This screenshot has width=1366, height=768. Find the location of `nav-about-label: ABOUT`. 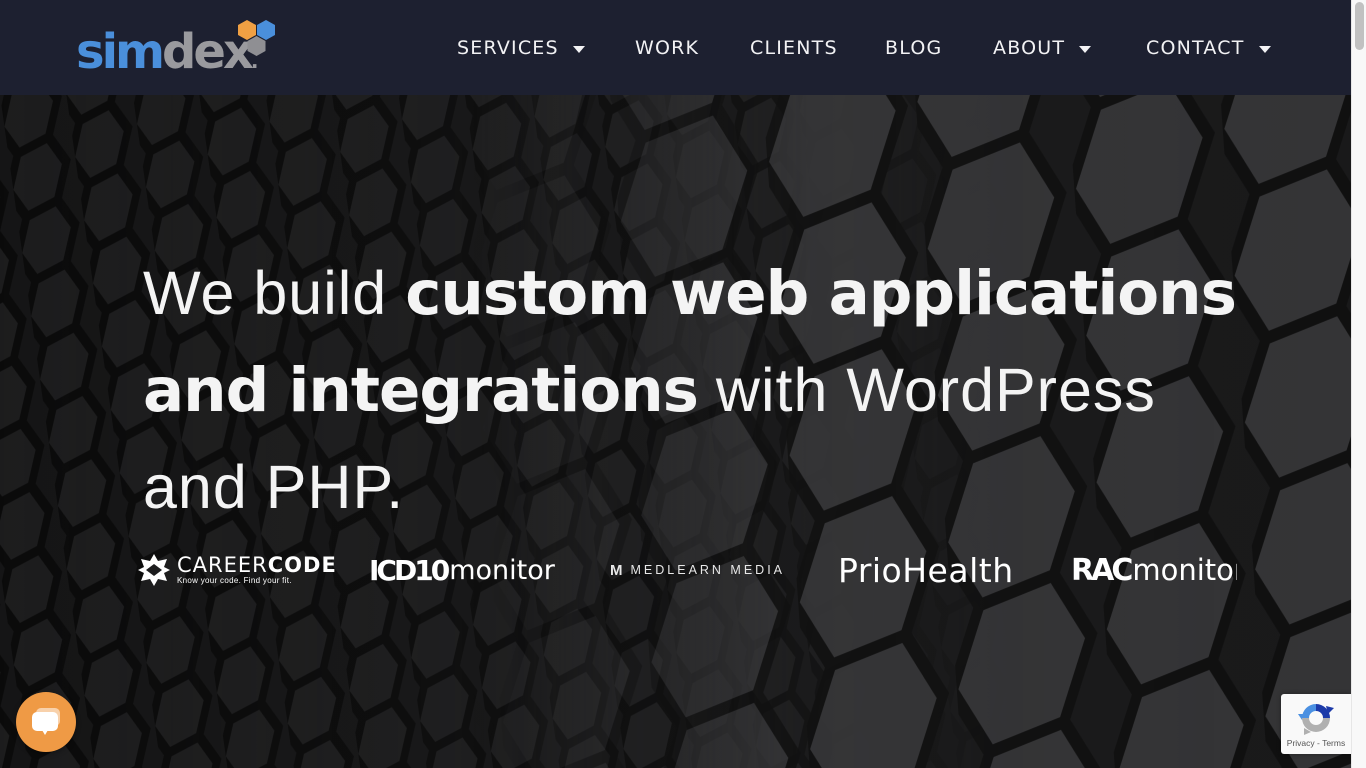

nav-about-label: ABOUT is located at coordinates (1029, 48).